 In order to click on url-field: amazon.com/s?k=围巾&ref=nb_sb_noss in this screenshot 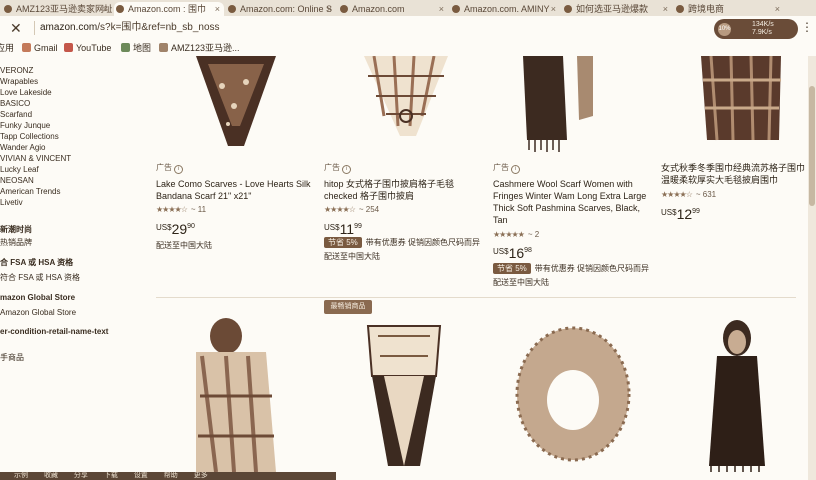, I will do `click(360, 28)`.